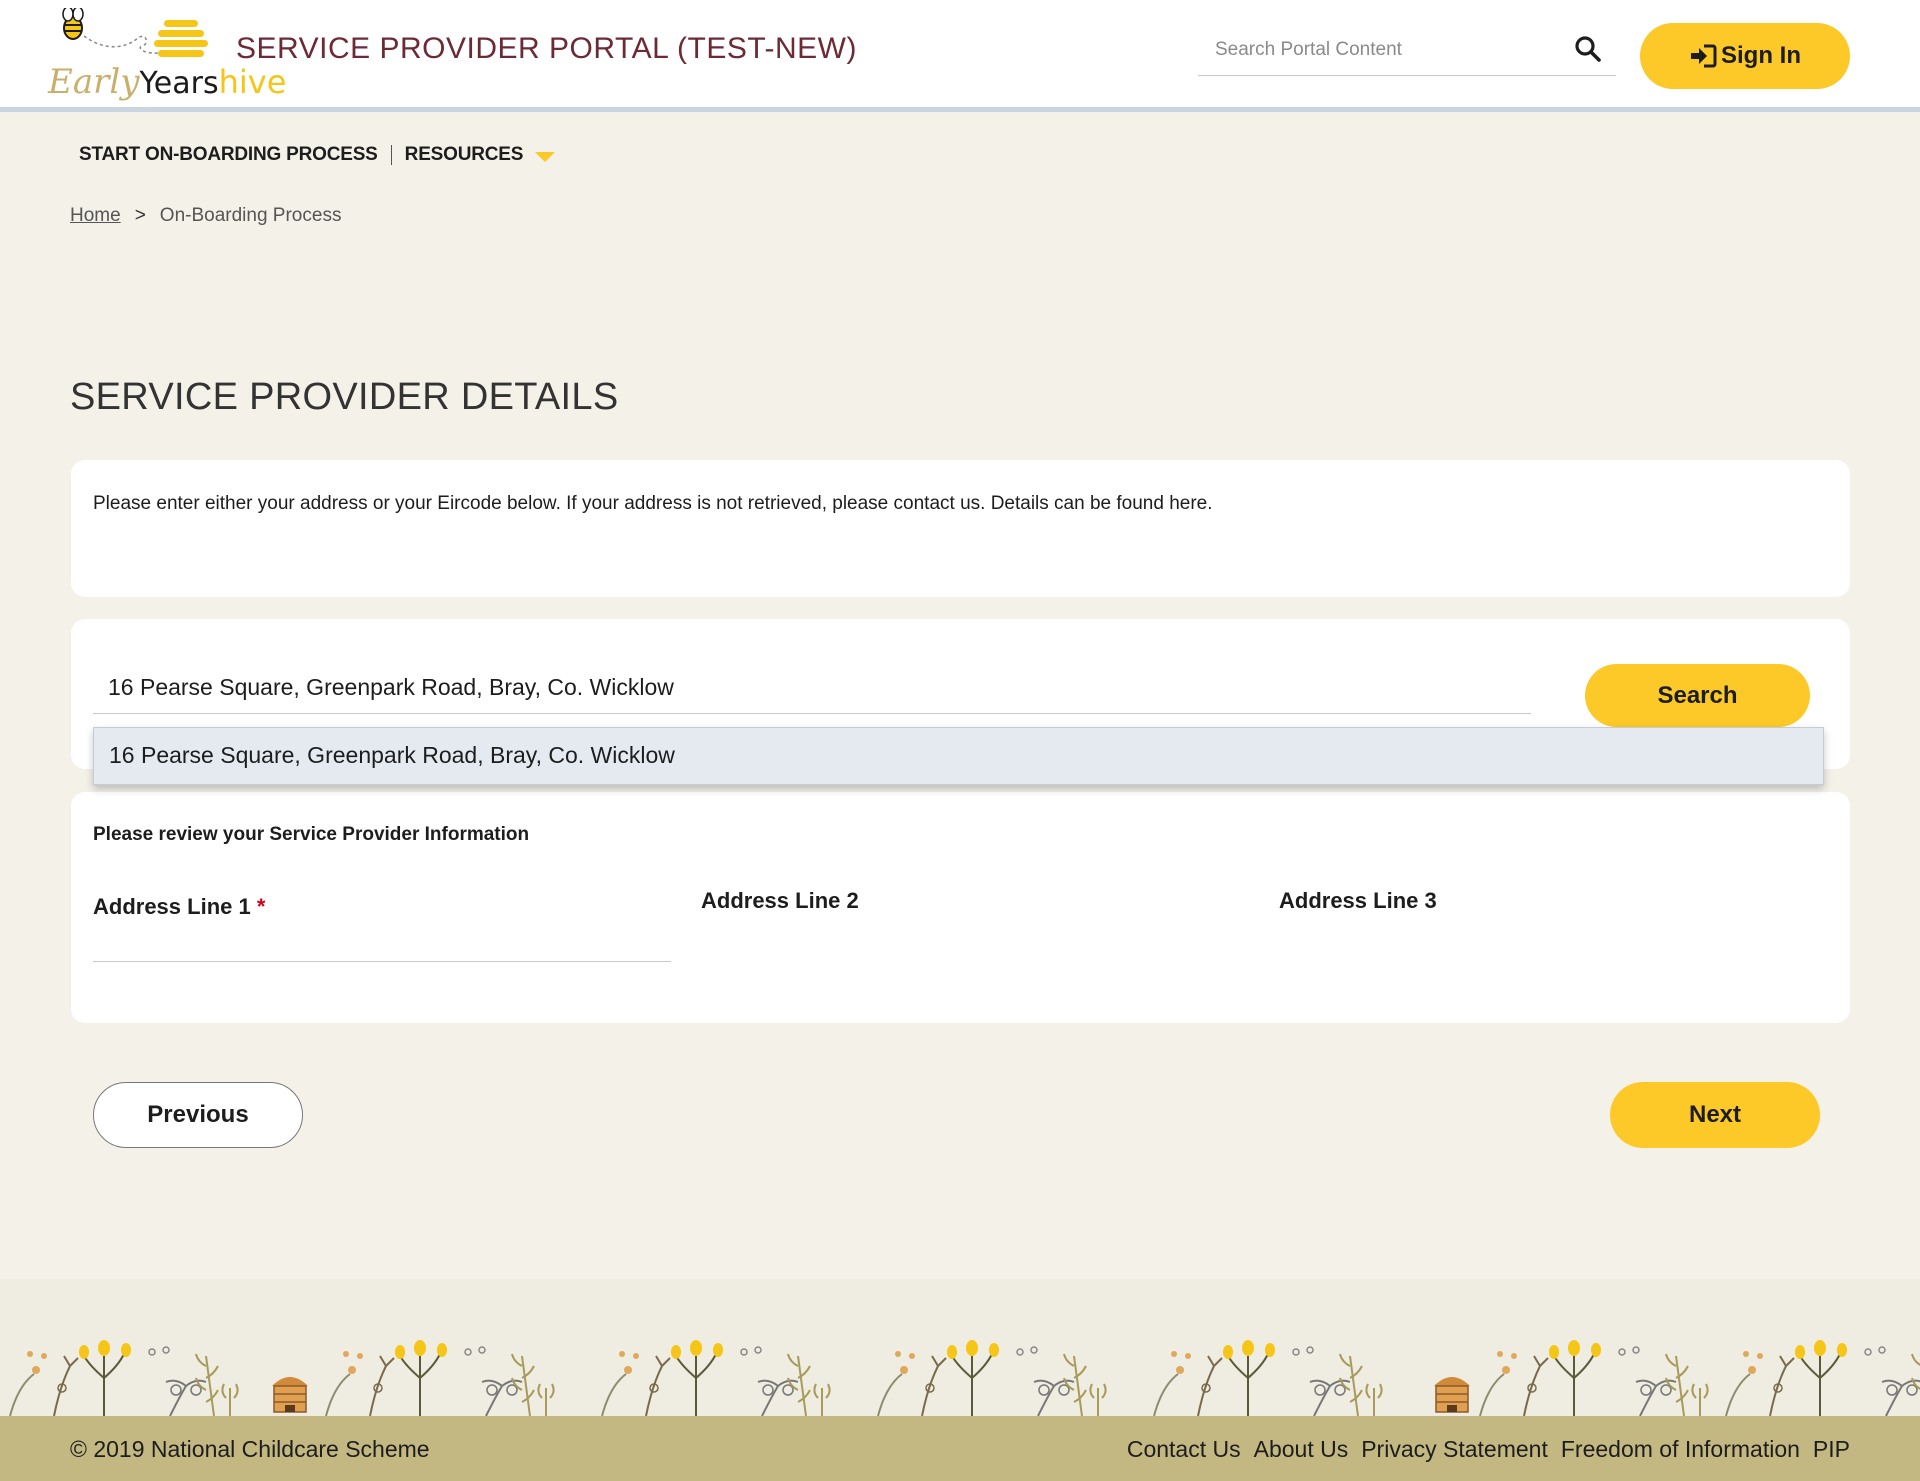  I want to click on nav-resources: RESOURCES, so click(464, 155).